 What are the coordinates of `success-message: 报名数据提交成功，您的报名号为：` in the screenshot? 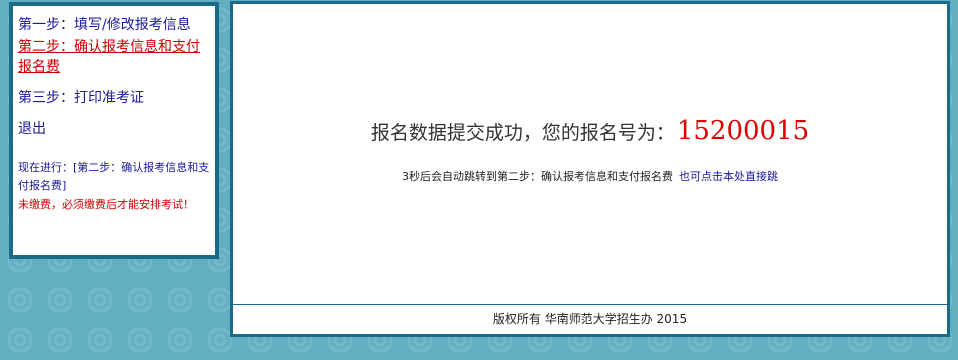 It's located at (522, 133).